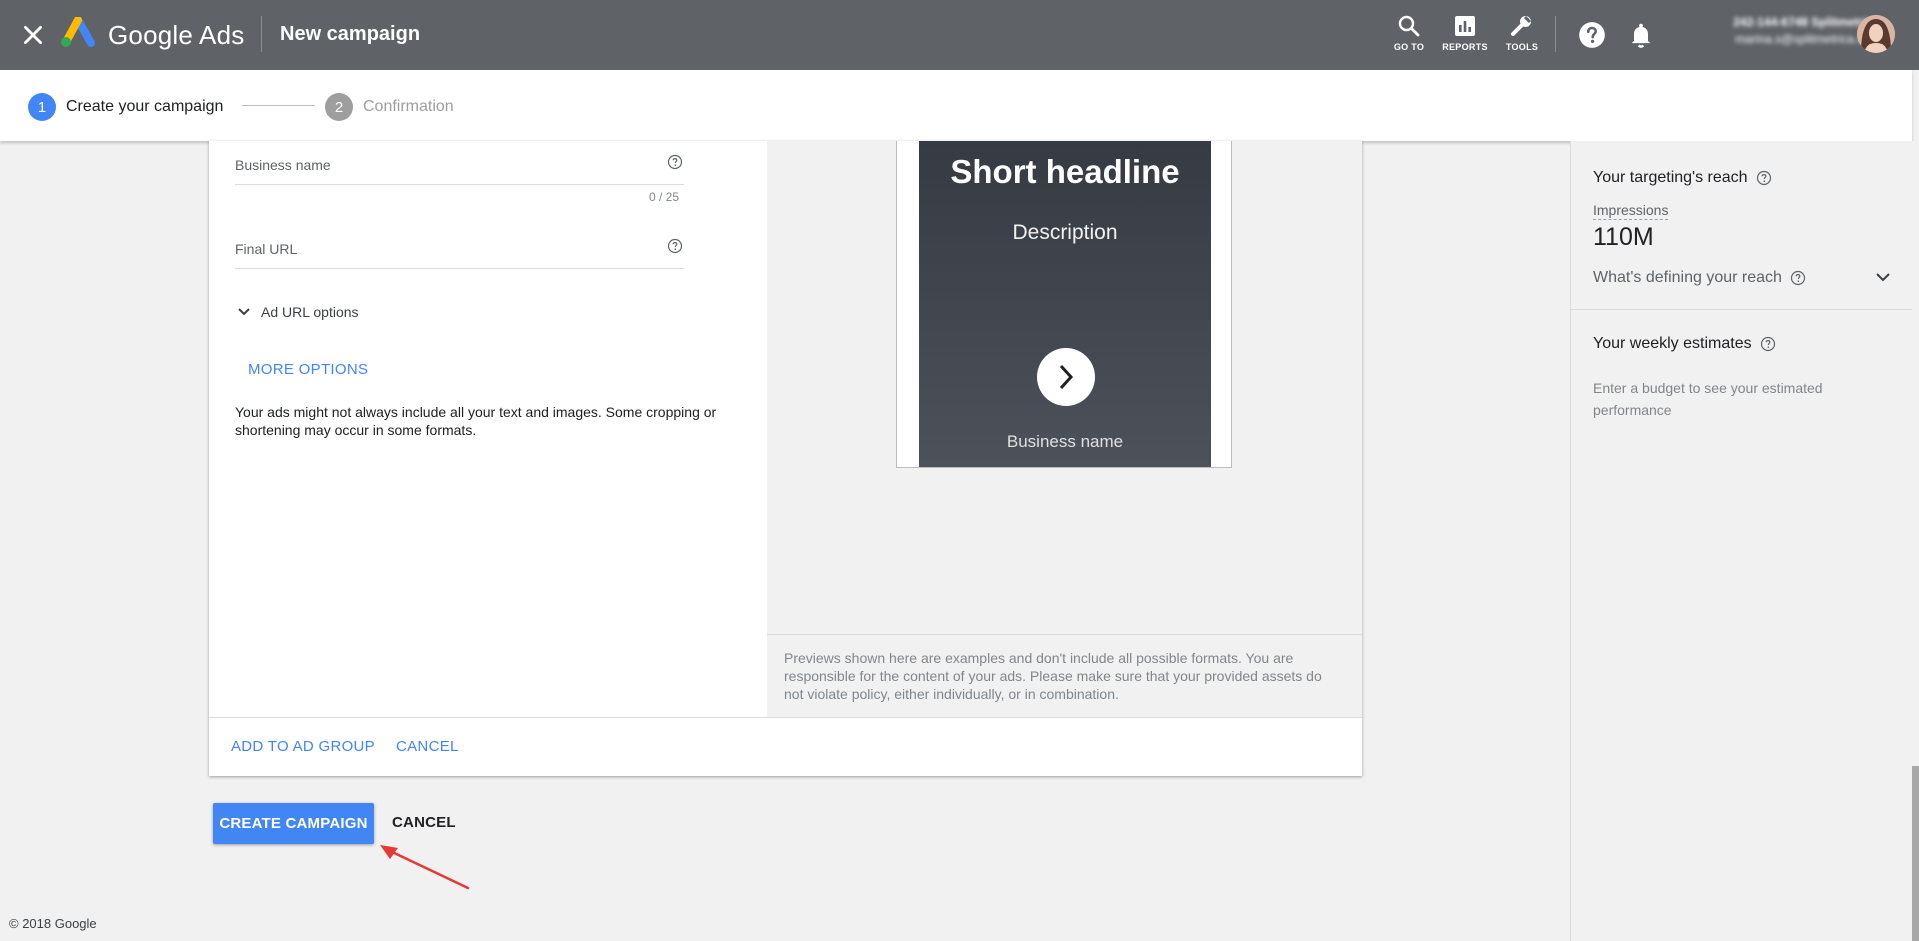  I want to click on final-url-underline, so click(459, 268).